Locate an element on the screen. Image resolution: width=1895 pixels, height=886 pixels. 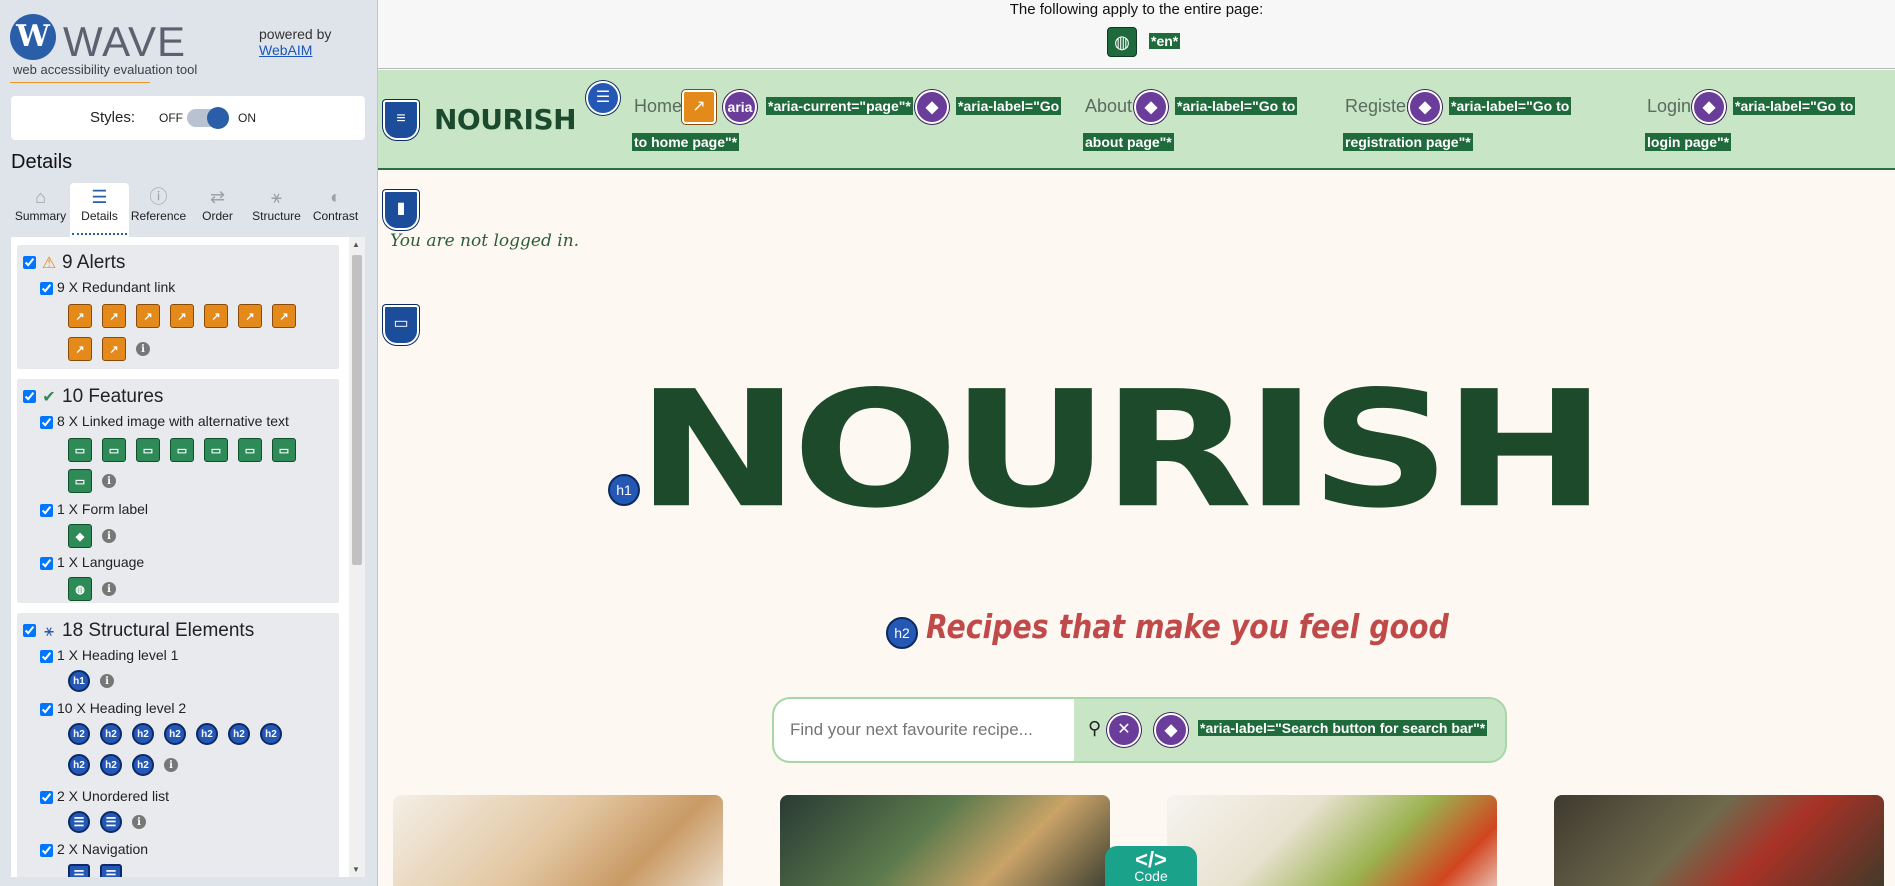
details-scrollbar: ▲ ▼ is located at coordinates (357, 557).